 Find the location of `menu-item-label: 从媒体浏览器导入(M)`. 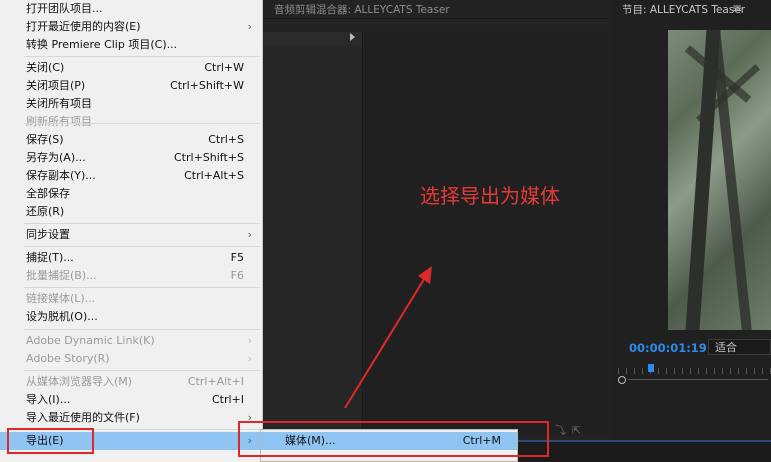

menu-item-label: 从媒体浏览器导入(M) is located at coordinates (79, 381).